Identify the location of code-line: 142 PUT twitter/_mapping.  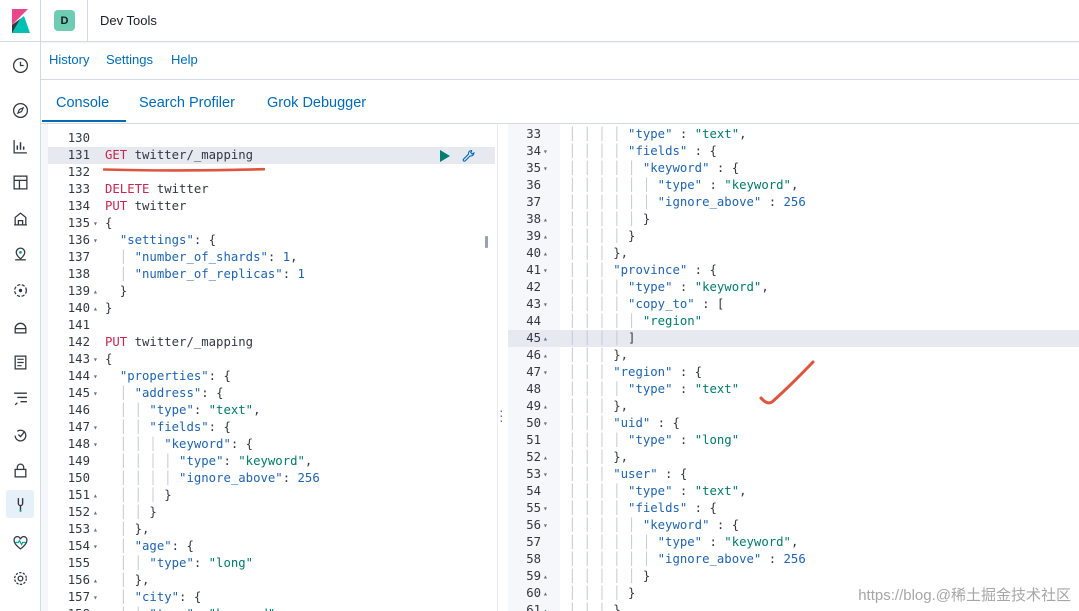
(269, 342).